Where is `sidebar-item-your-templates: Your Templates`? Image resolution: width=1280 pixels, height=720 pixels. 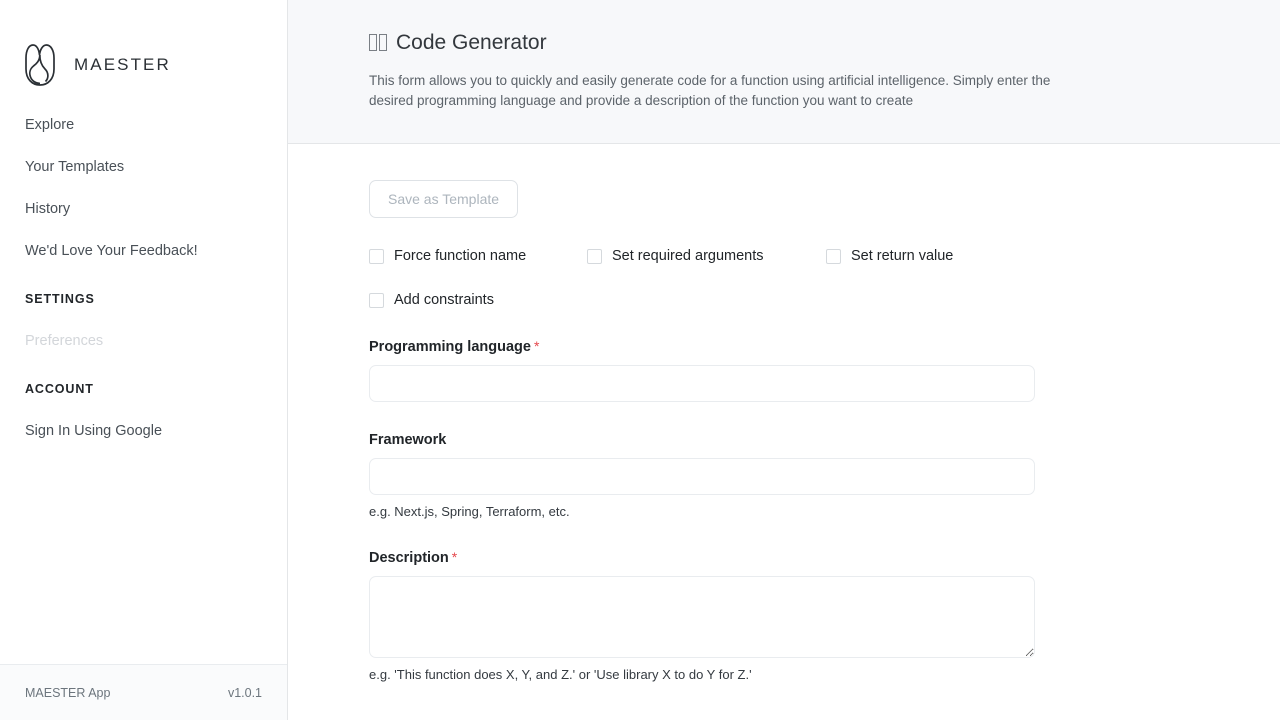 sidebar-item-your-templates: Your Templates is located at coordinates (156, 167).